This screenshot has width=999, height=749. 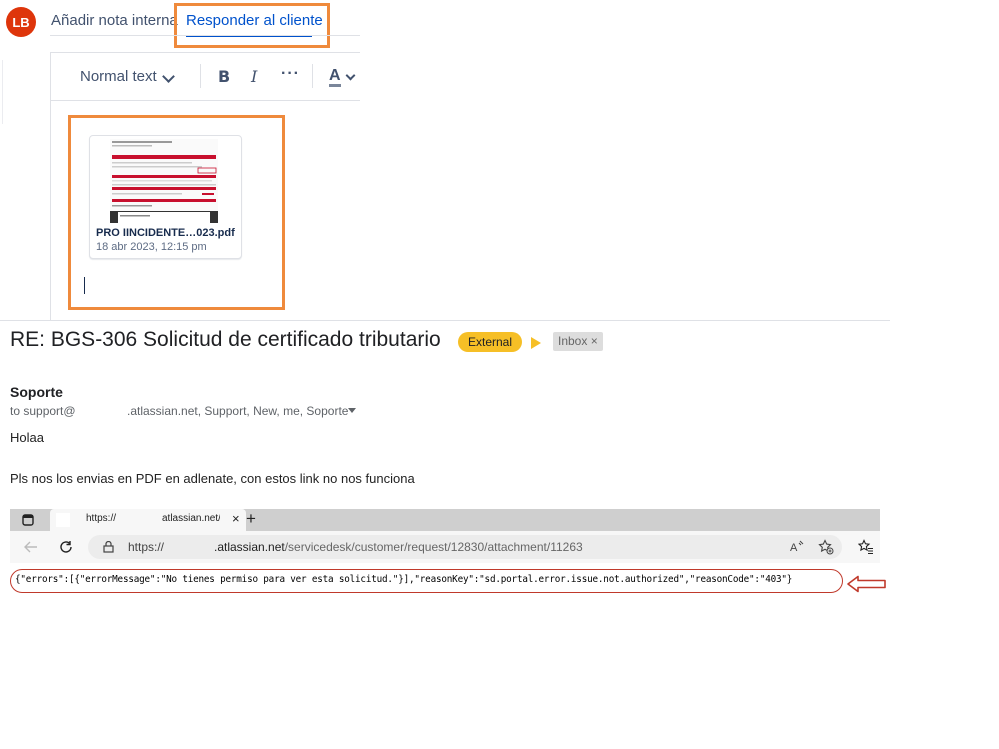 I want to click on new-tab-button: +, so click(x=251, y=519).